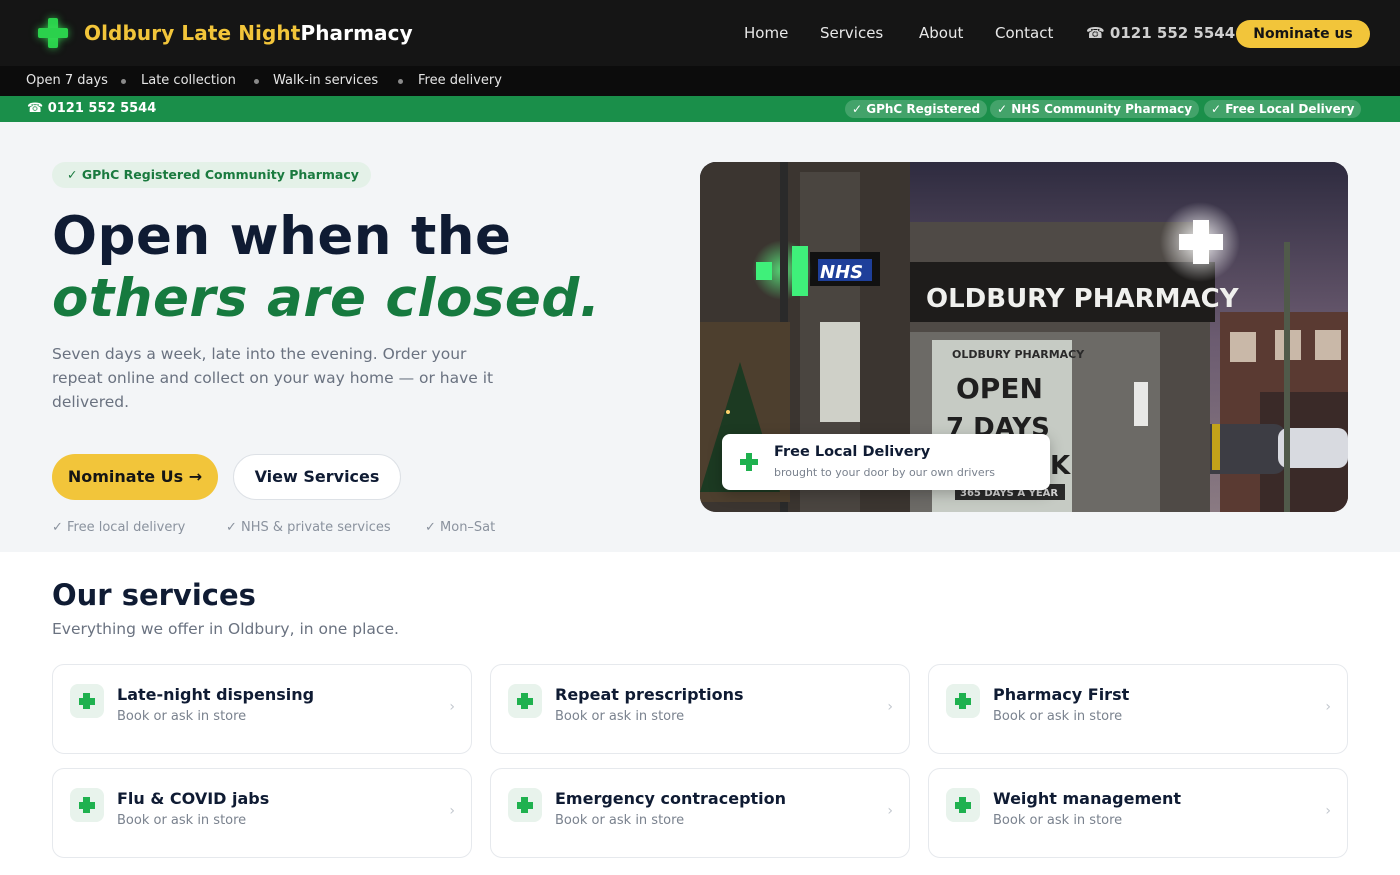 The width and height of the screenshot is (1400, 875). Describe the element at coordinates (649, 694) in the screenshot. I see `service-card-title: Repeat prescriptions` at that location.